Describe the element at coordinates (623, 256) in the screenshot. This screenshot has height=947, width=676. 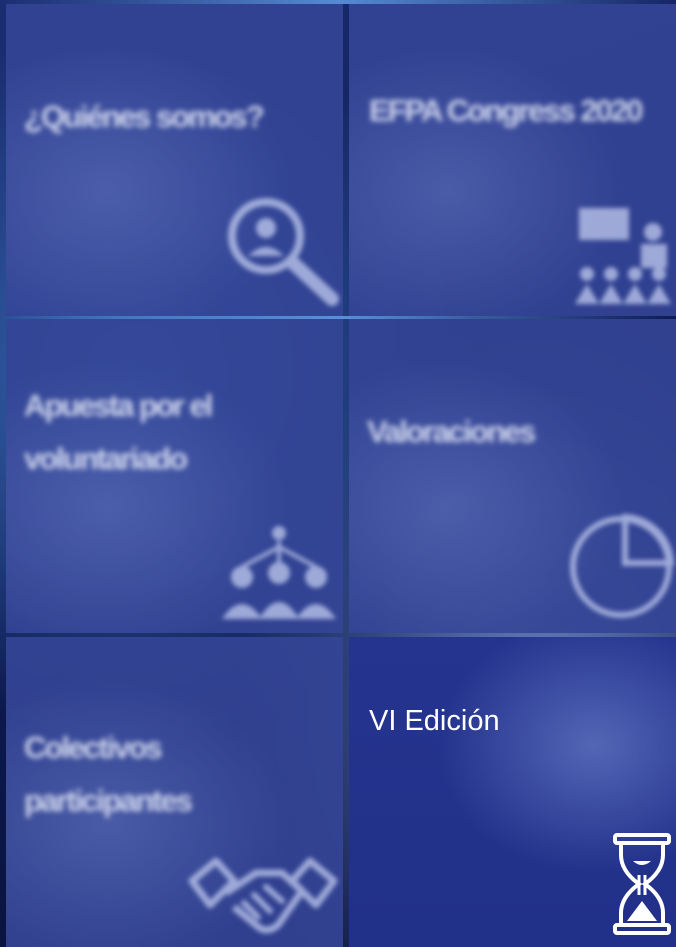
I see `presentation-audience-icon` at that location.